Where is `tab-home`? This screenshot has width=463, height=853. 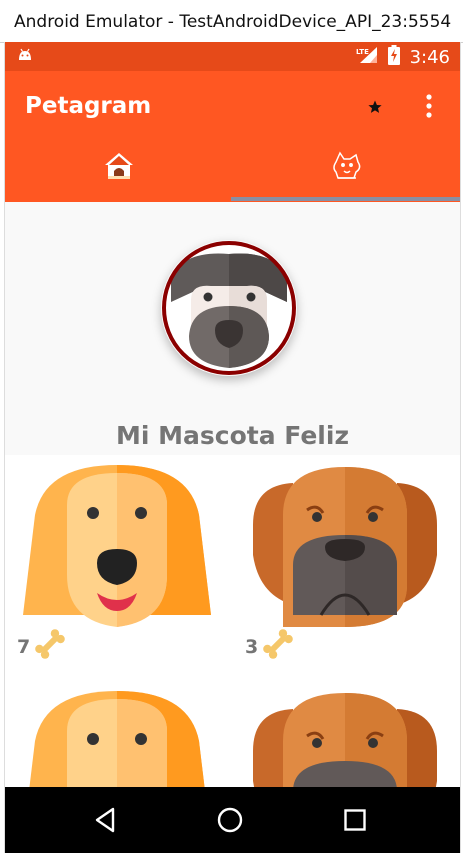
tab-home is located at coordinates (118, 168).